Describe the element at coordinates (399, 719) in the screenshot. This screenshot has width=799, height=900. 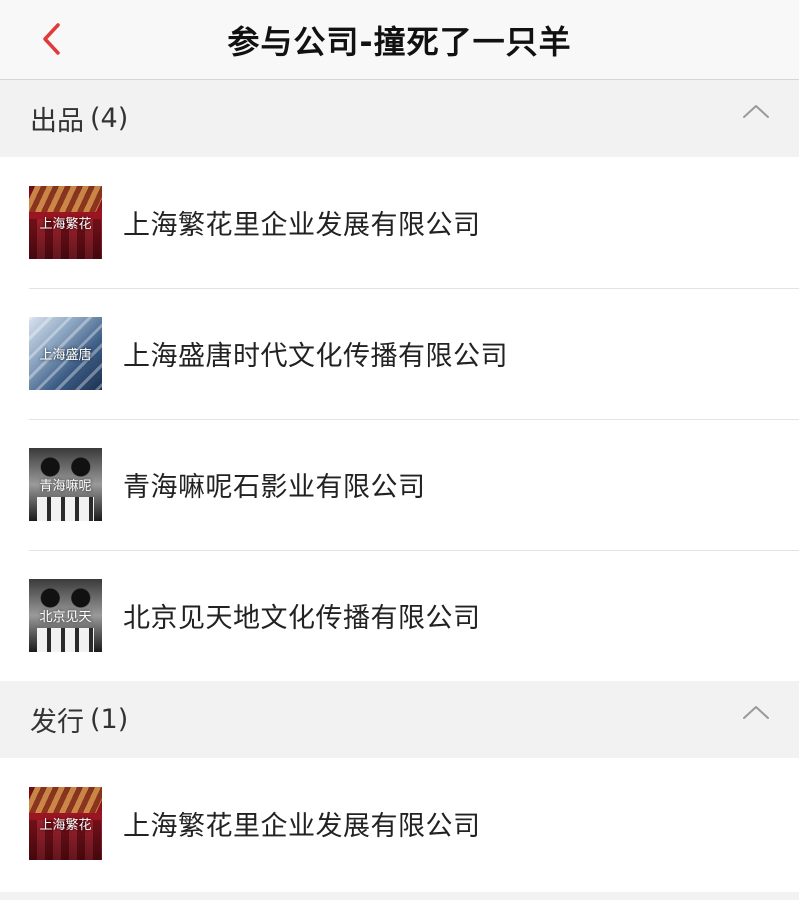
I see `section-header-distribution: 发行 (1)` at that location.